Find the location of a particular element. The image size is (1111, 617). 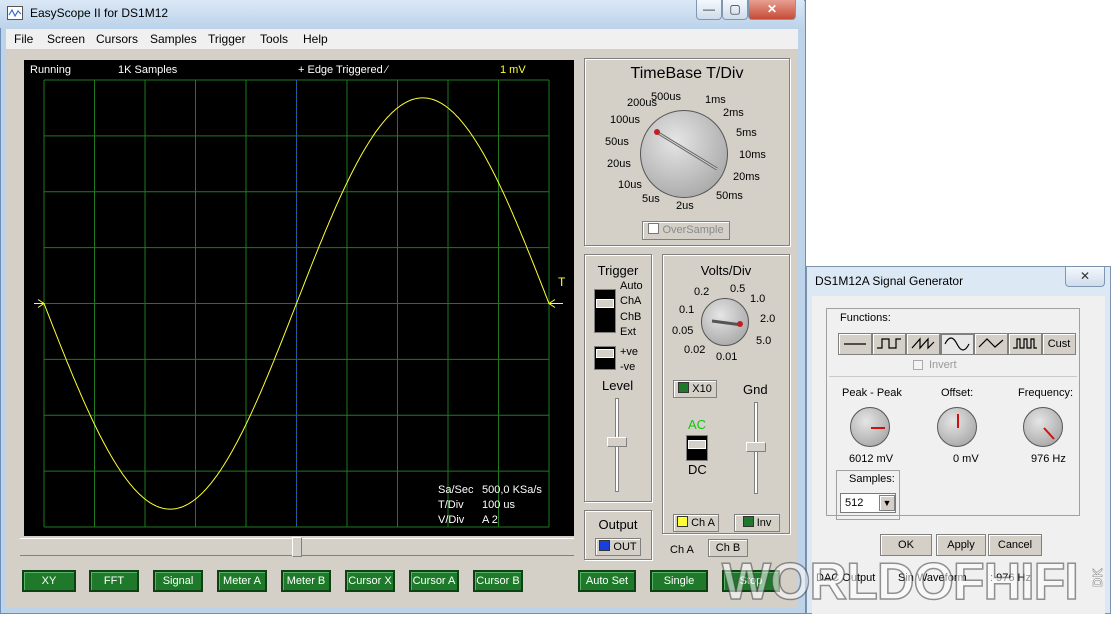

samples-label: Samples: is located at coordinates (872, 479).